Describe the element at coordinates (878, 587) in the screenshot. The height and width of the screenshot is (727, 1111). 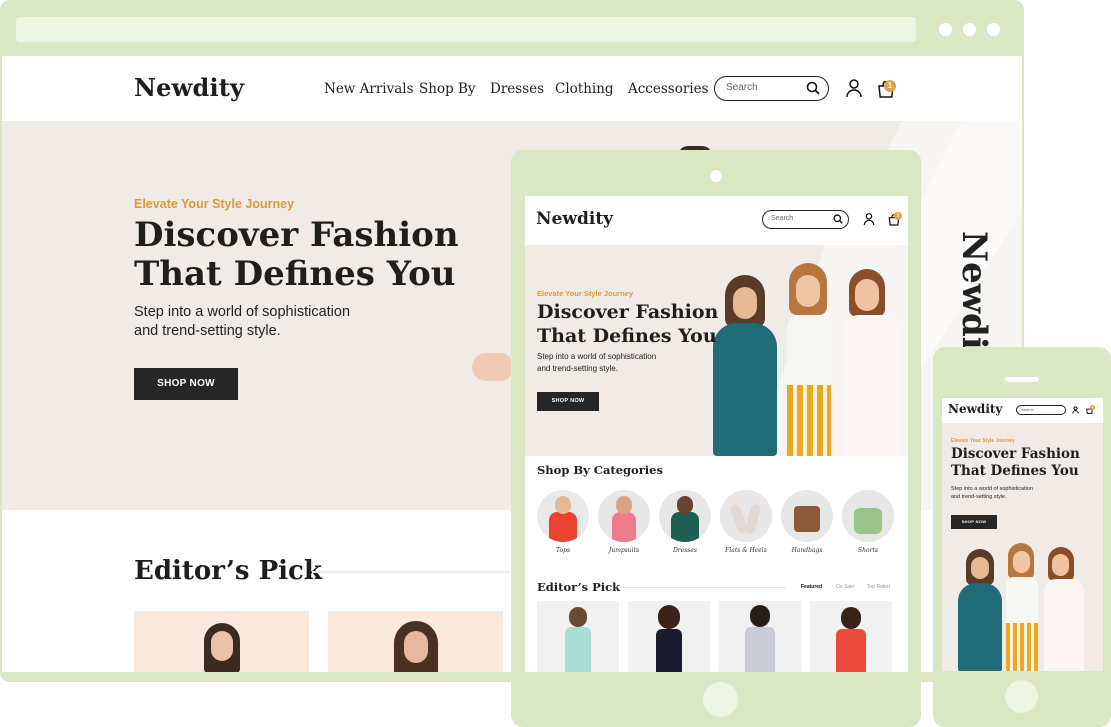
I see `tab-top-rated: Top Rated` at that location.